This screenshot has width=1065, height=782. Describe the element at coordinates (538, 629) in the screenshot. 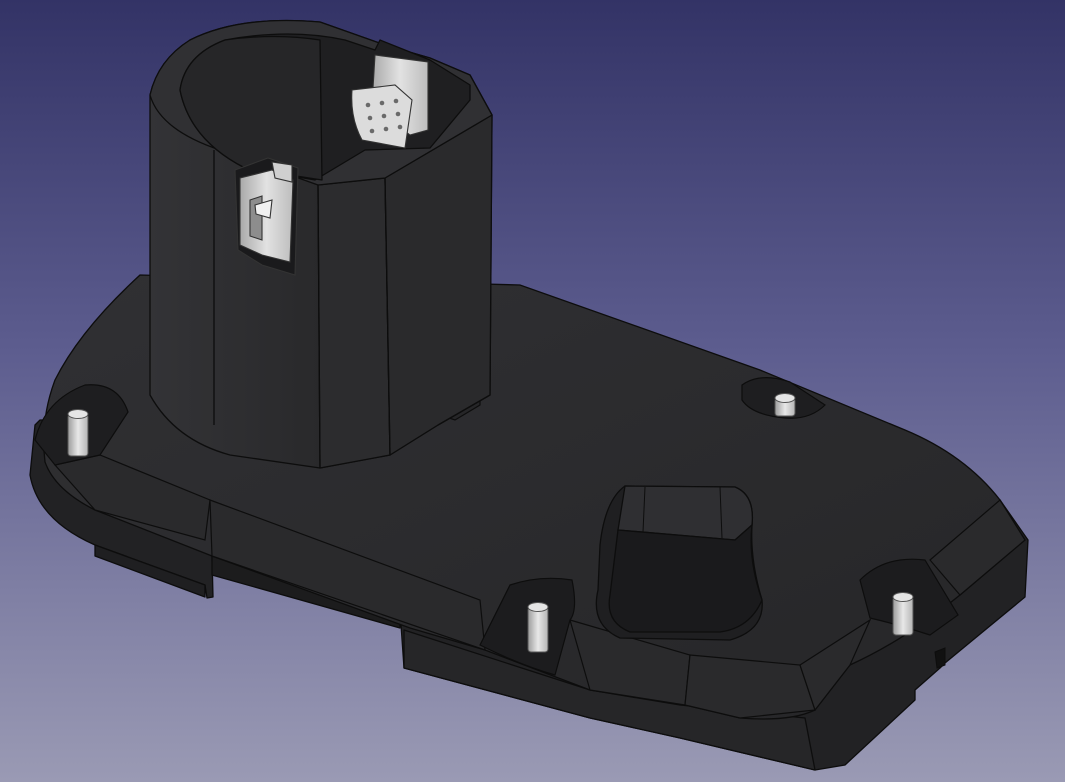

I see `pin-center` at that location.